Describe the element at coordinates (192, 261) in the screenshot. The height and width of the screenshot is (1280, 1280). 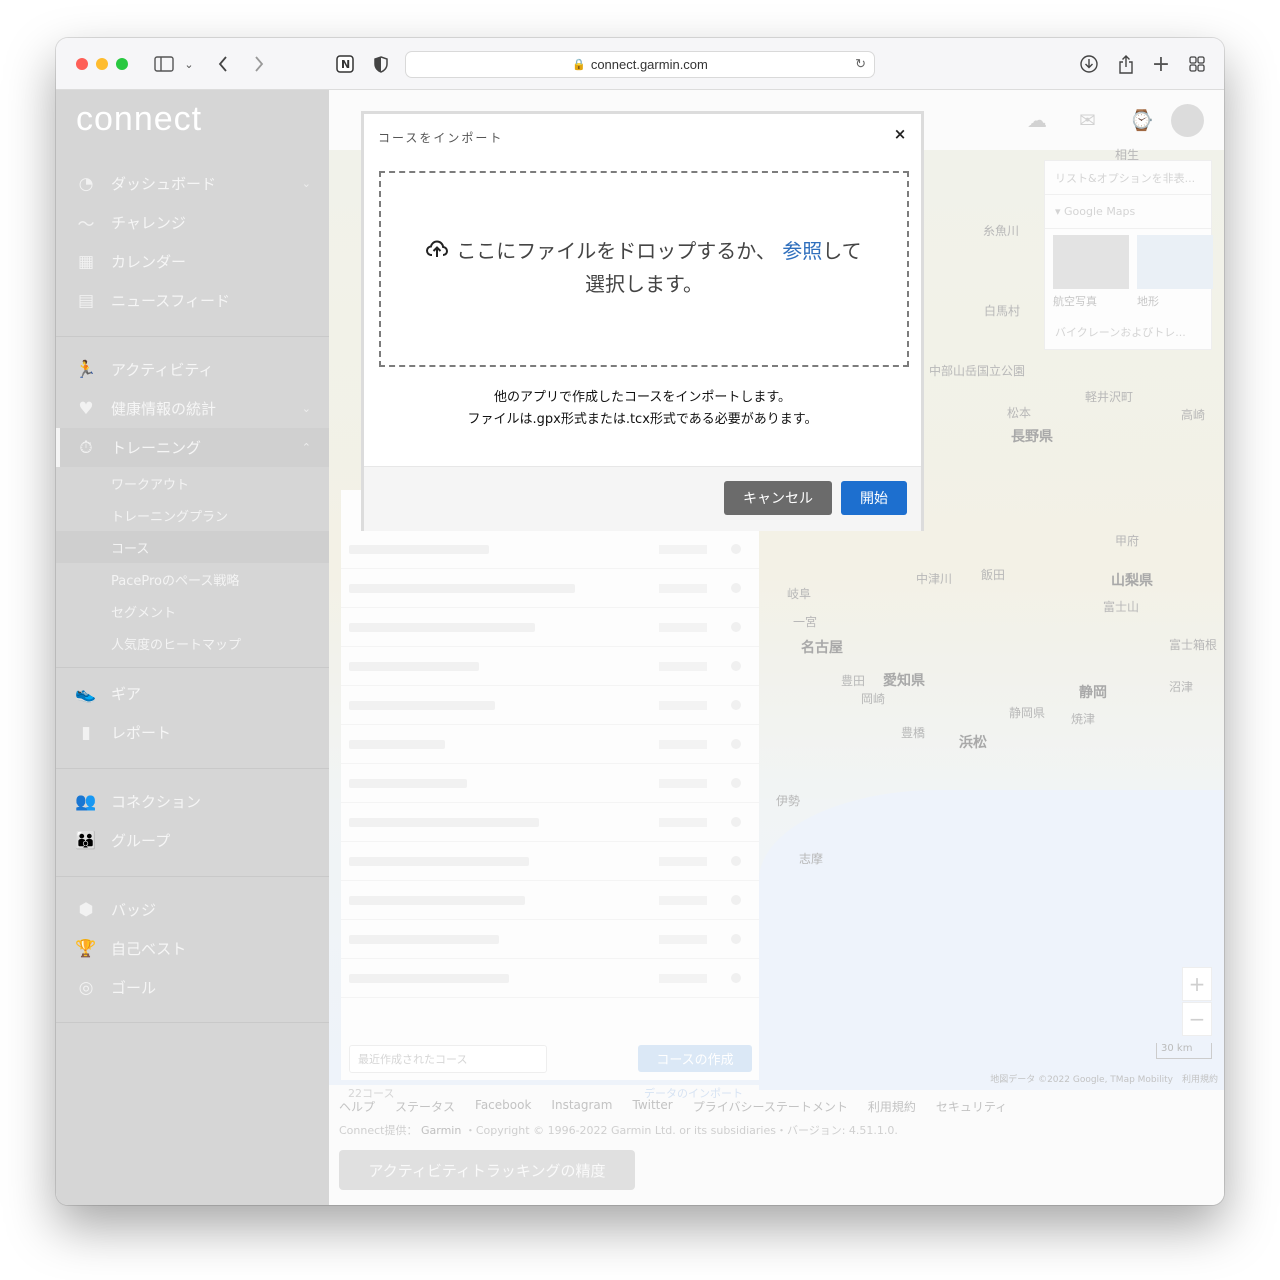
I see `sidebar-item-calendar: ▦ カレンダー` at that location.